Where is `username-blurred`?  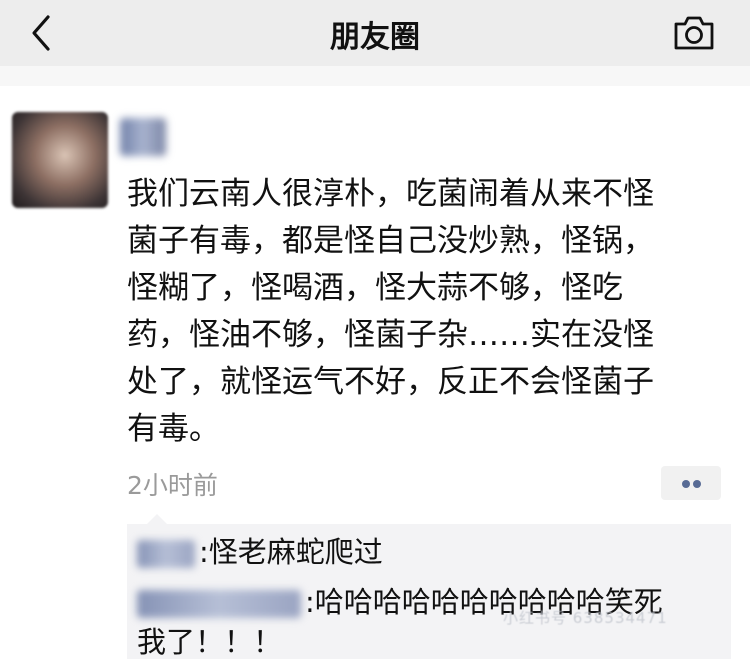
username-blurred is located at coordinates (143, 137).